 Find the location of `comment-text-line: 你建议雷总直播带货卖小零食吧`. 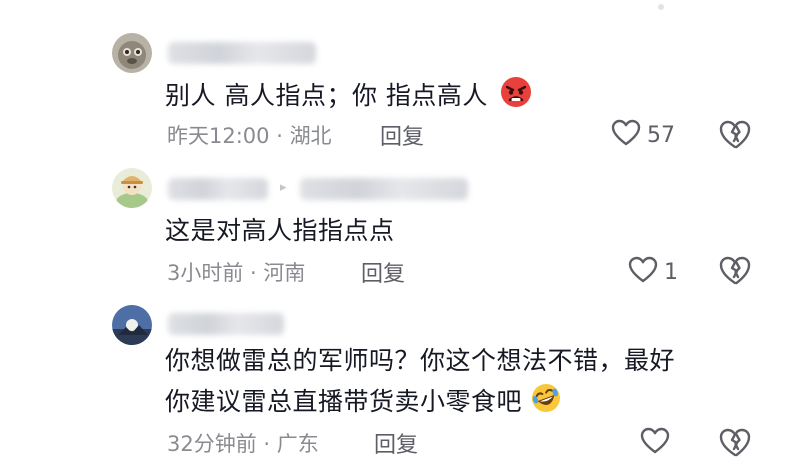

comment-text-line: 你建议雷总直播带货卖小零食吧 is located at coordinates (344, 401).